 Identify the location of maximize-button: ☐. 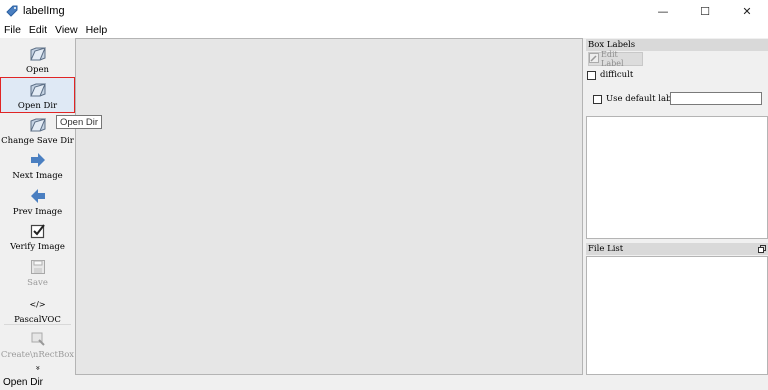
(705, 11).